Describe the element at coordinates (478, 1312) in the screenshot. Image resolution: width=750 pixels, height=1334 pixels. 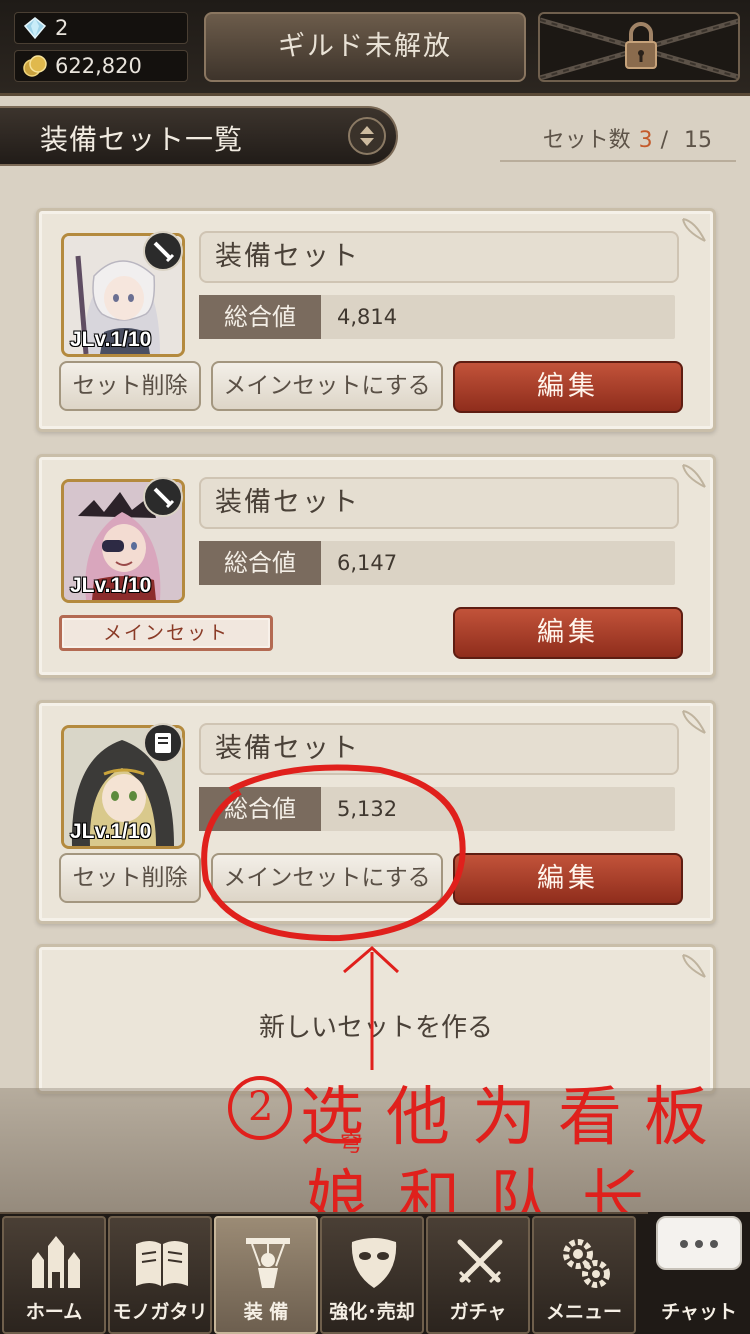
I see `nav-label: ガチャ` at that location.